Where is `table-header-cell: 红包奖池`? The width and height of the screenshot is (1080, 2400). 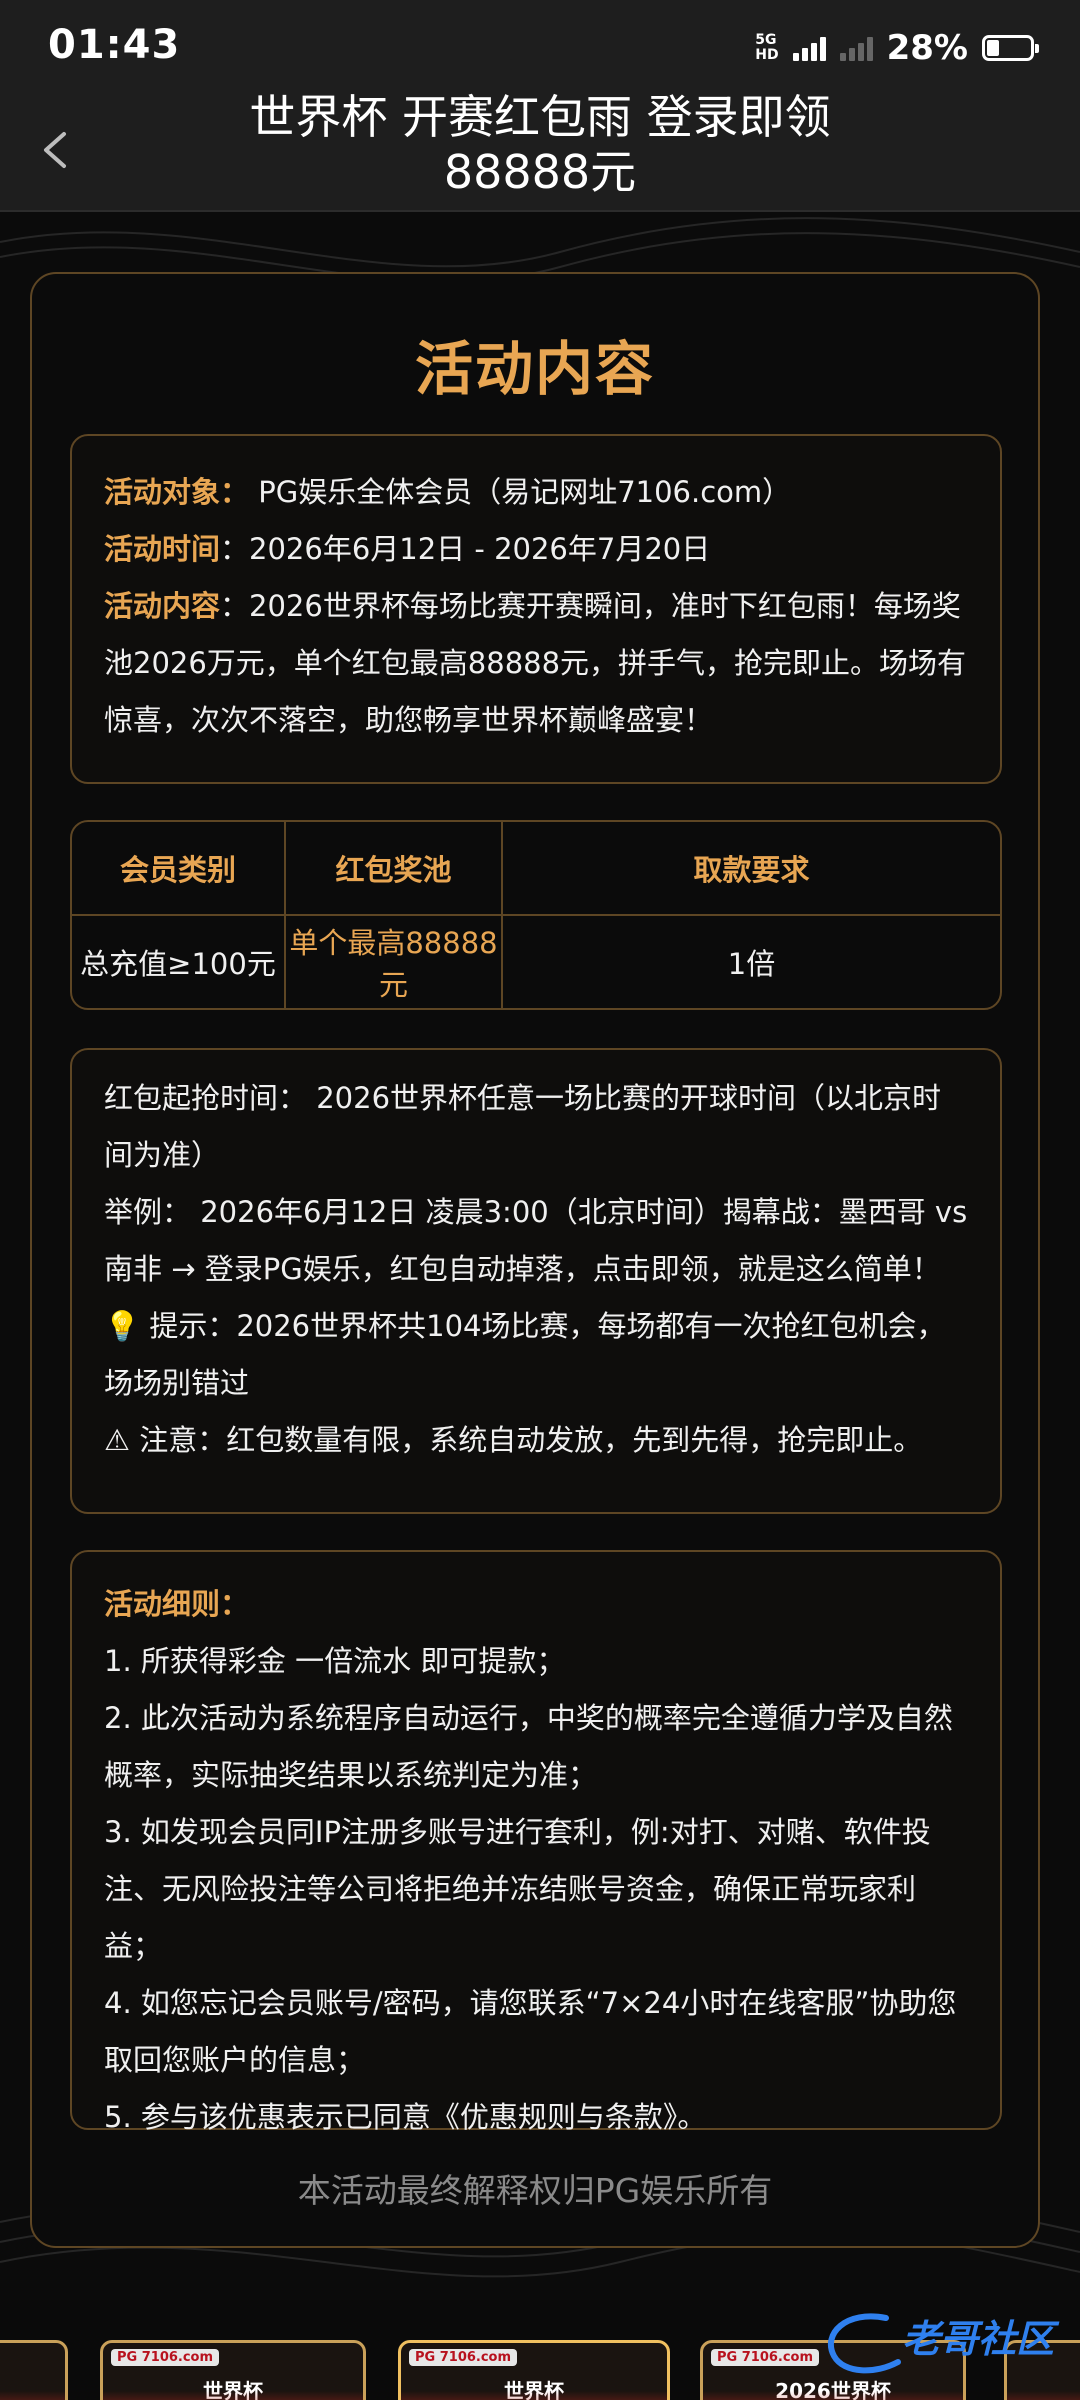
table-header-cell: 红包奖池 is located at coordinates (393, 869).